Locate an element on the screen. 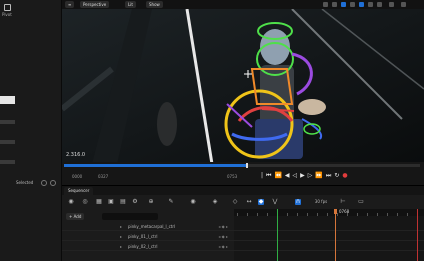 This screenshot has width=424, height=261. show-label: Show is located at coordinates (154, 4).